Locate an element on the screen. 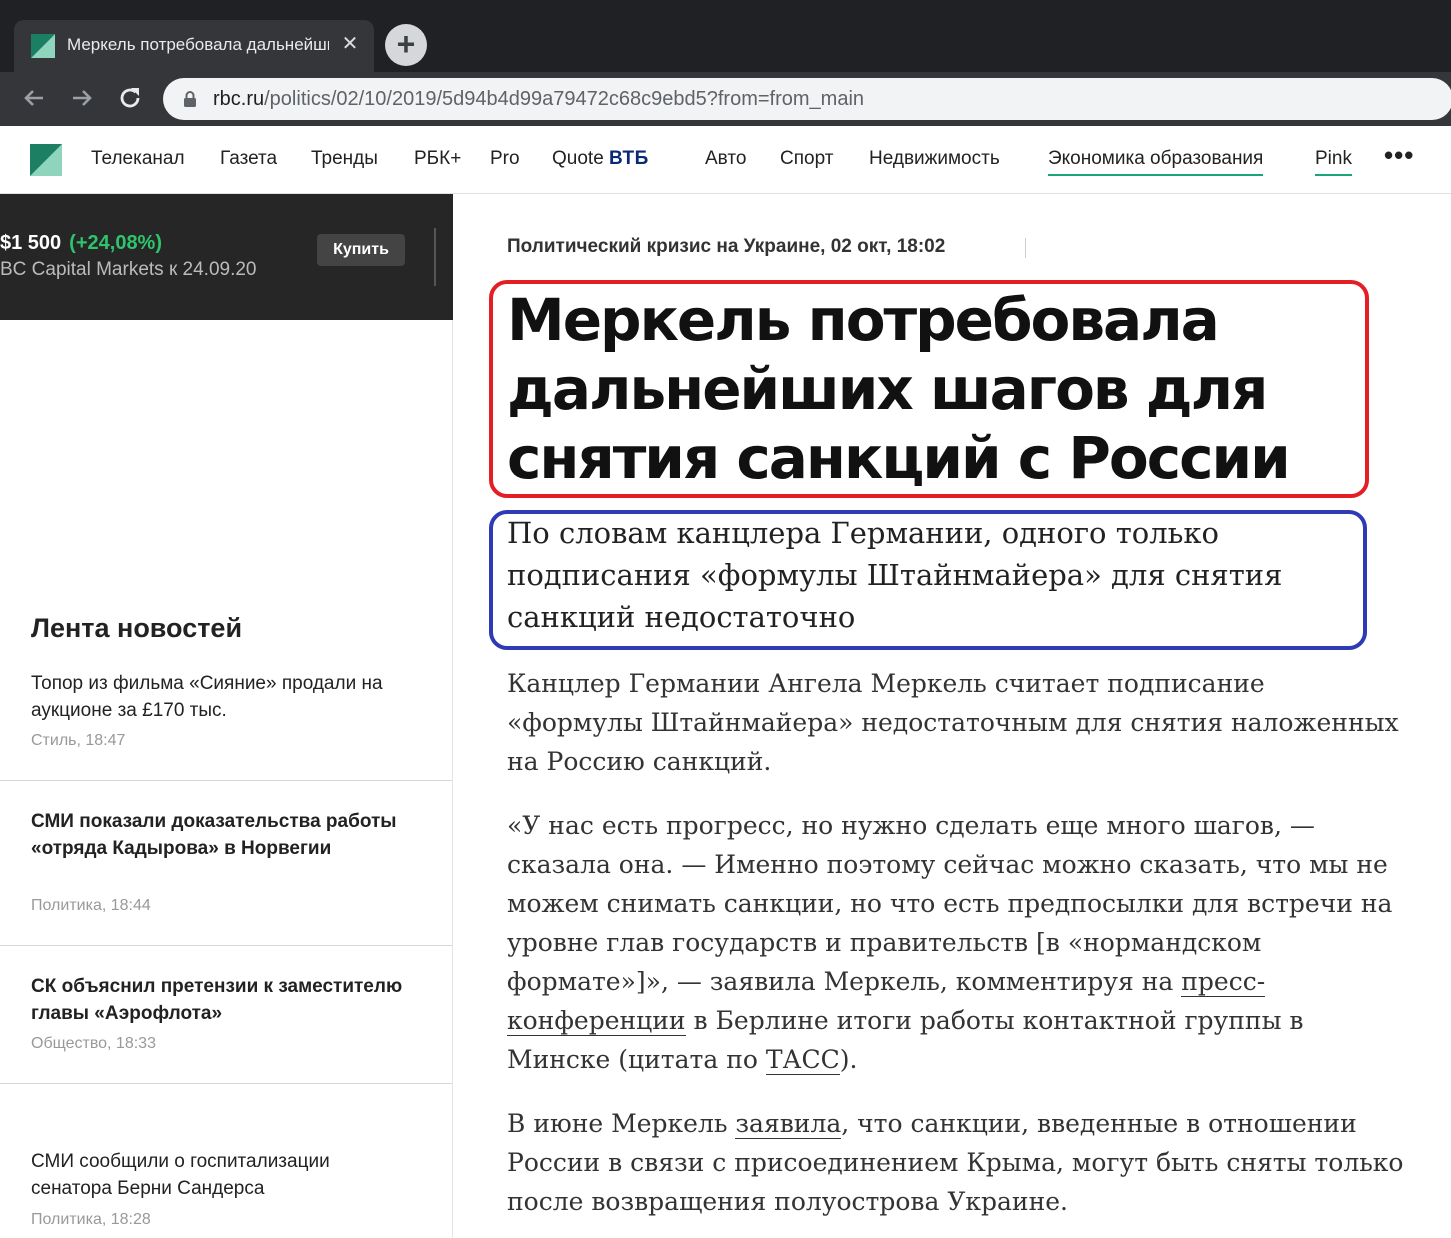 This screenshot has width=1451, height=1238. rbc-logo-icon is located at coordinates (46, 160).